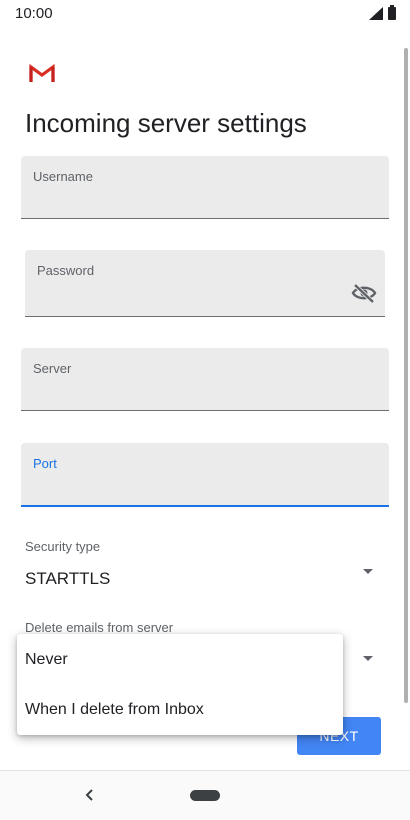  Describe the element at coordinates (368, 571) in the screenshot. I see `security-type-dropdown-icon` at that location.